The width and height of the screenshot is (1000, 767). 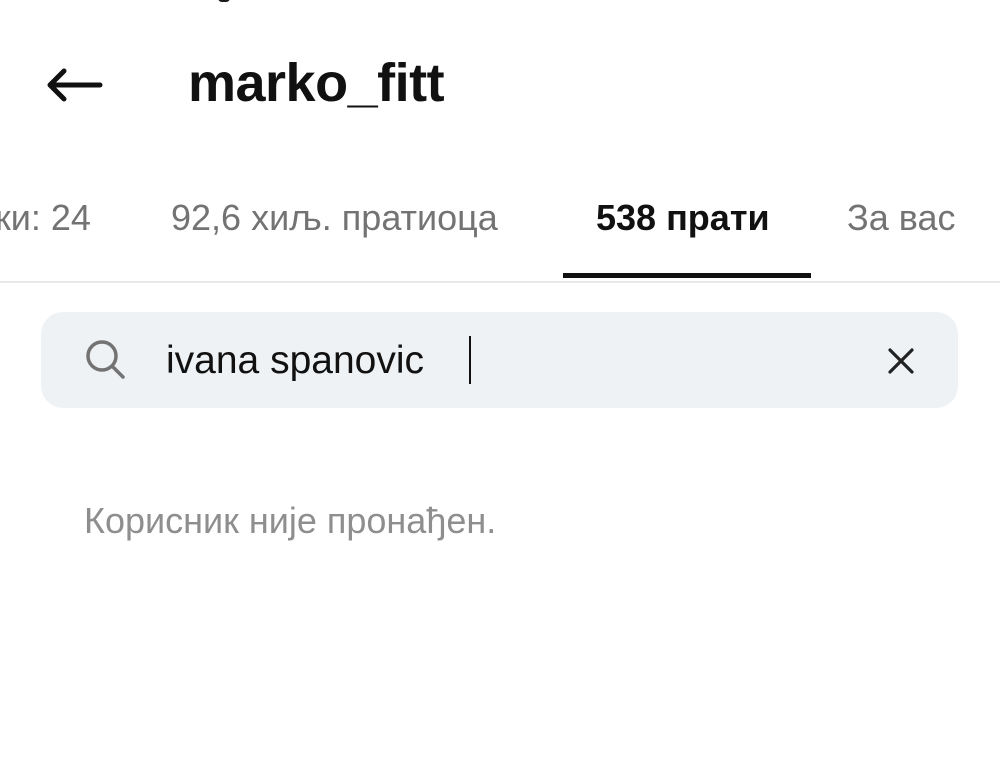 I want to click on close-icon, so click(x=901, y=361).